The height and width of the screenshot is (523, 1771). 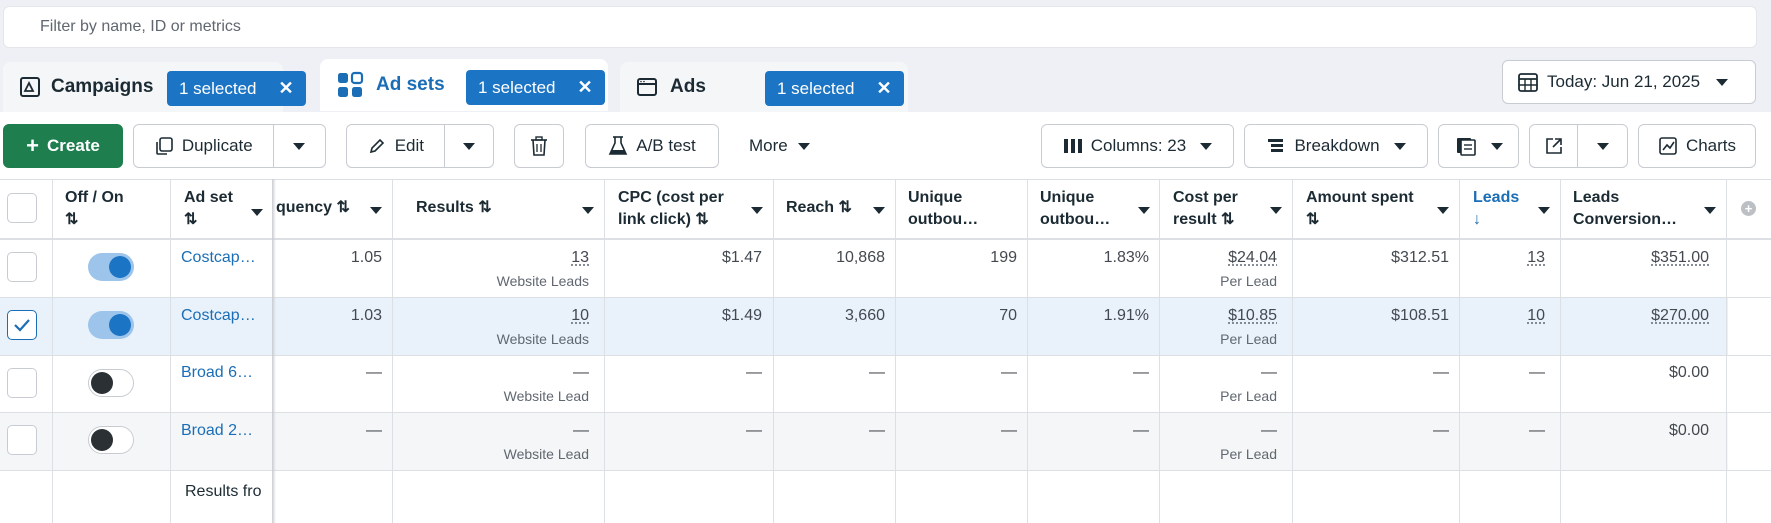 I want to click on export-split-button, so click(x=1578, y=146).